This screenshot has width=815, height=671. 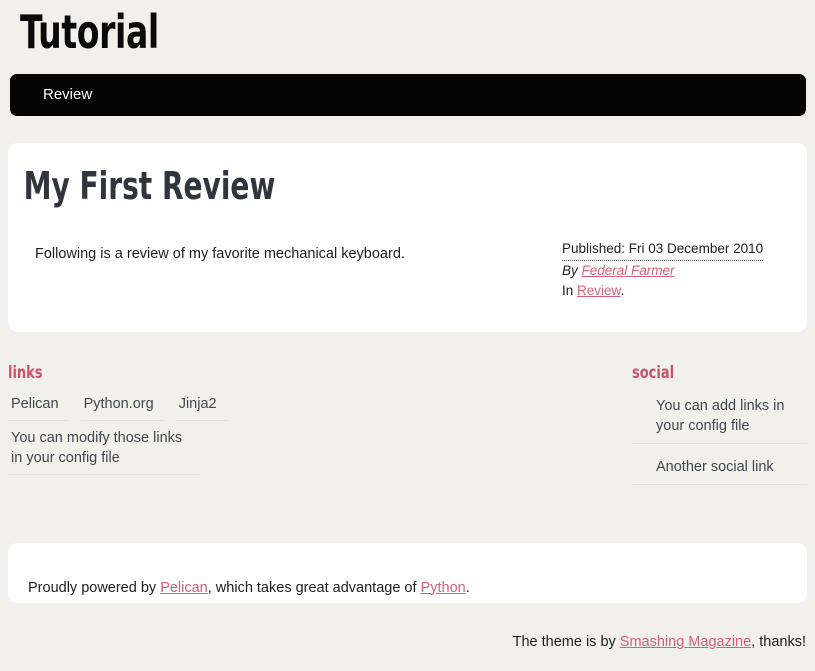 I want to click on footer-link-pelican: Pelican, so click(x=184, y=588).